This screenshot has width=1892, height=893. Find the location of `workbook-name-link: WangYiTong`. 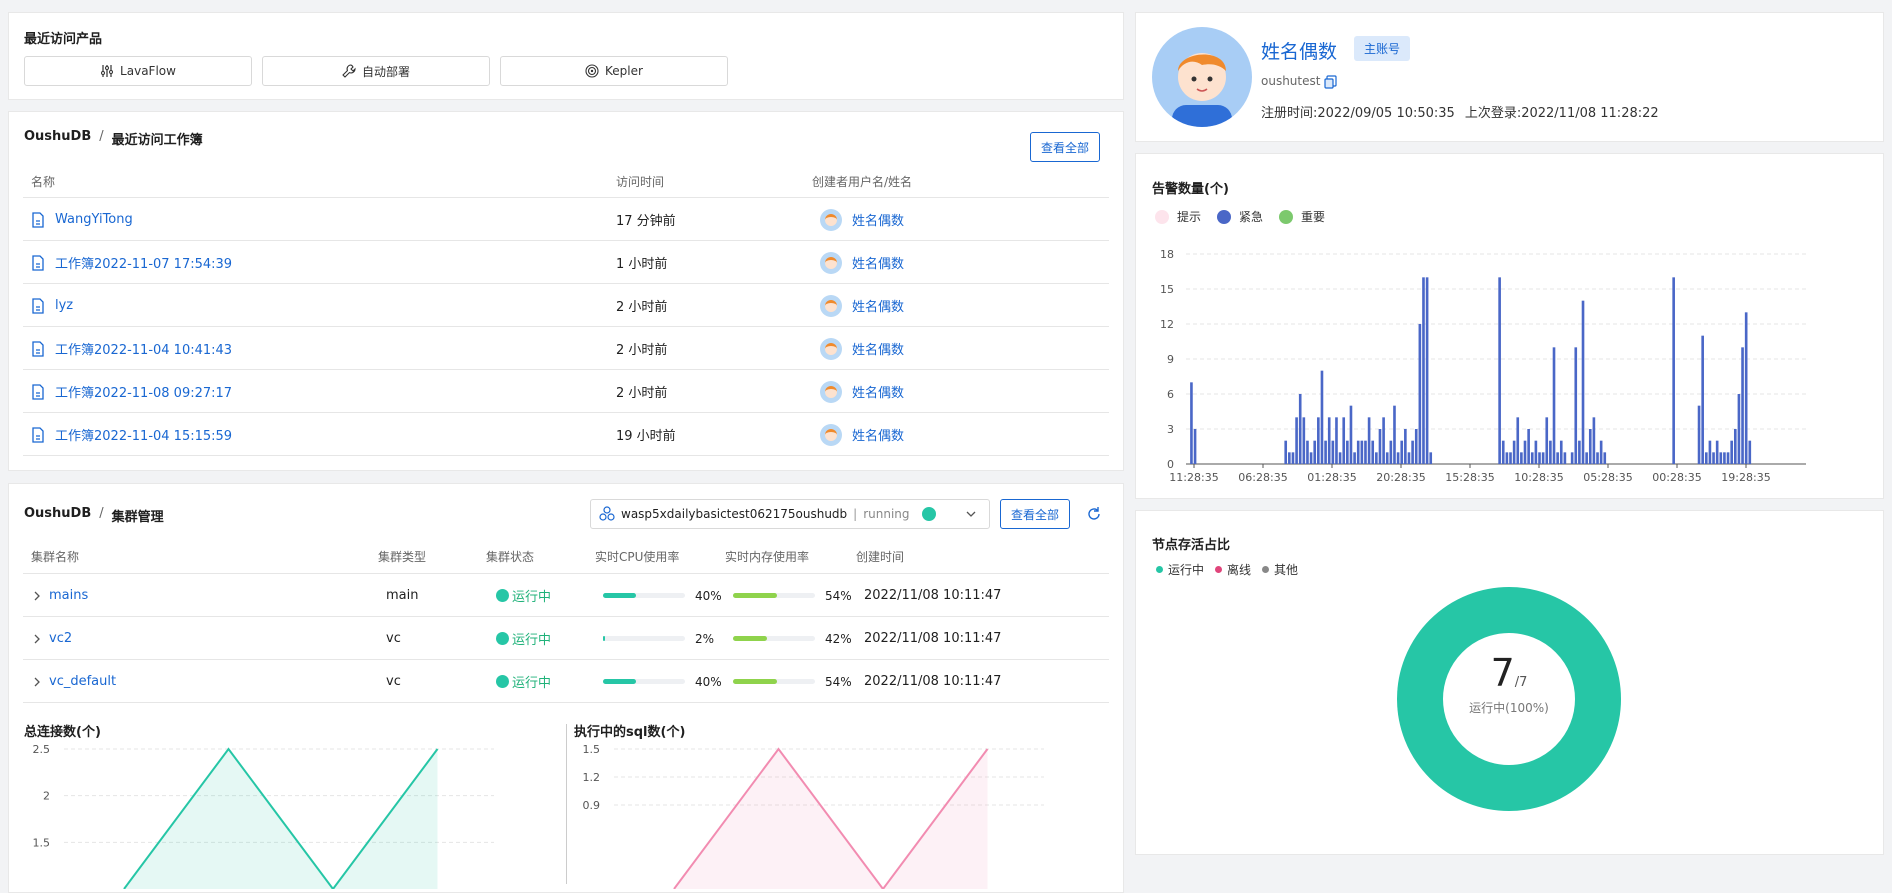

workbook-name-link: WangYiTong is located at coordinates (94, 219).